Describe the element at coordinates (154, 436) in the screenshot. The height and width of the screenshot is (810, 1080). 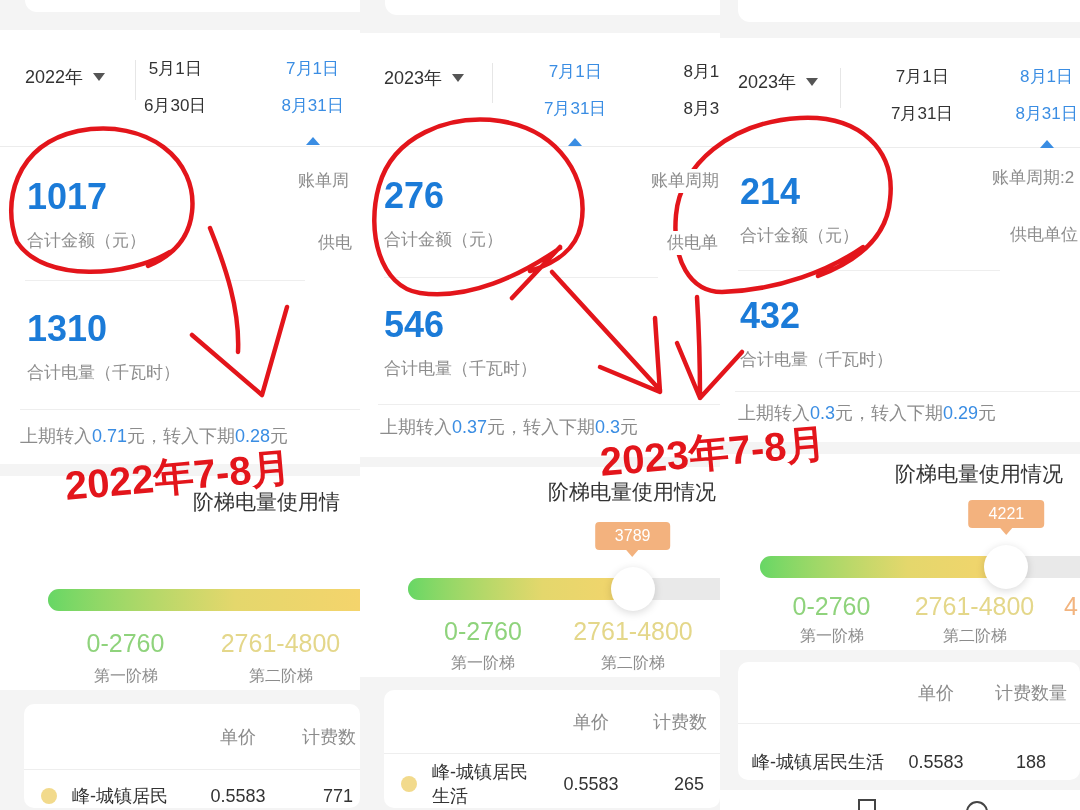
I see `carryover-note: 上期转入0.71元，转入下期0.28元` at that location.